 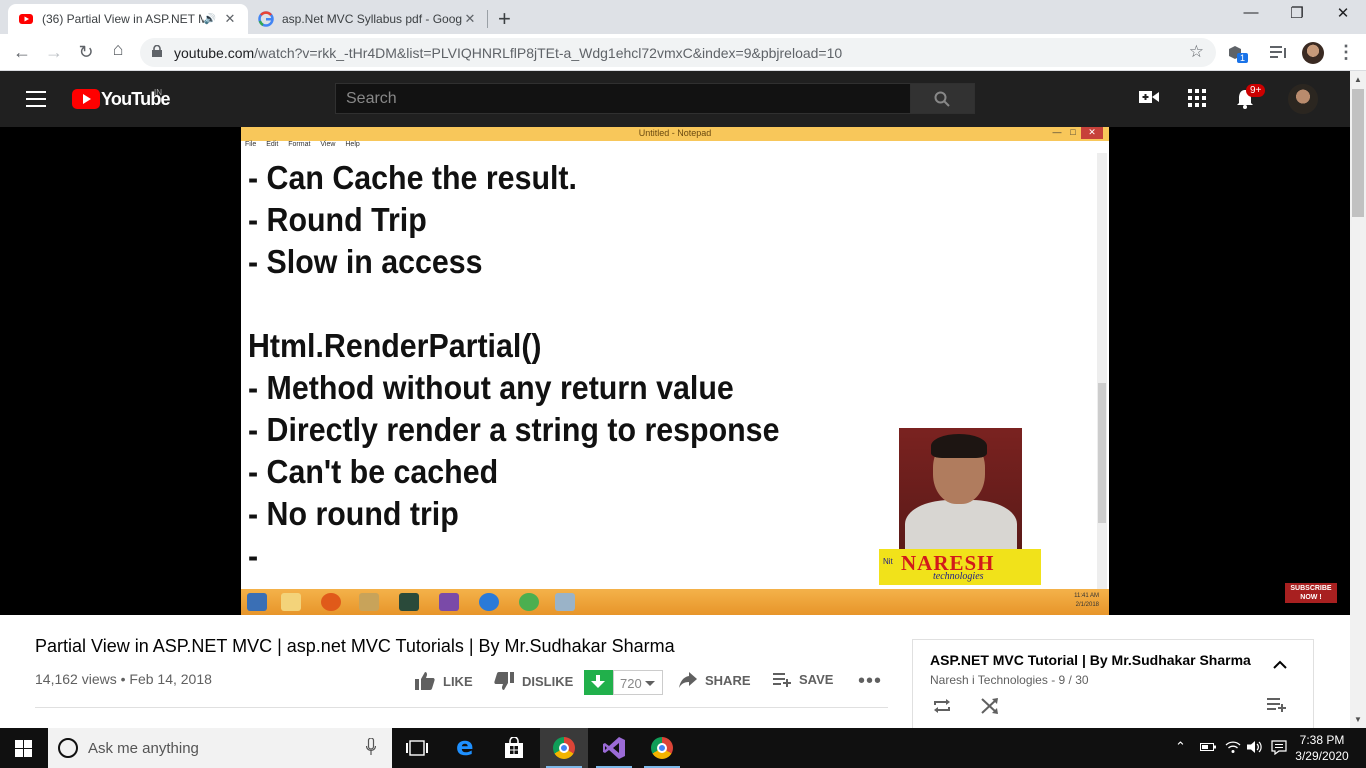 I want to click on scroll-down-icon: ▼, so click(x=1358, y=719).